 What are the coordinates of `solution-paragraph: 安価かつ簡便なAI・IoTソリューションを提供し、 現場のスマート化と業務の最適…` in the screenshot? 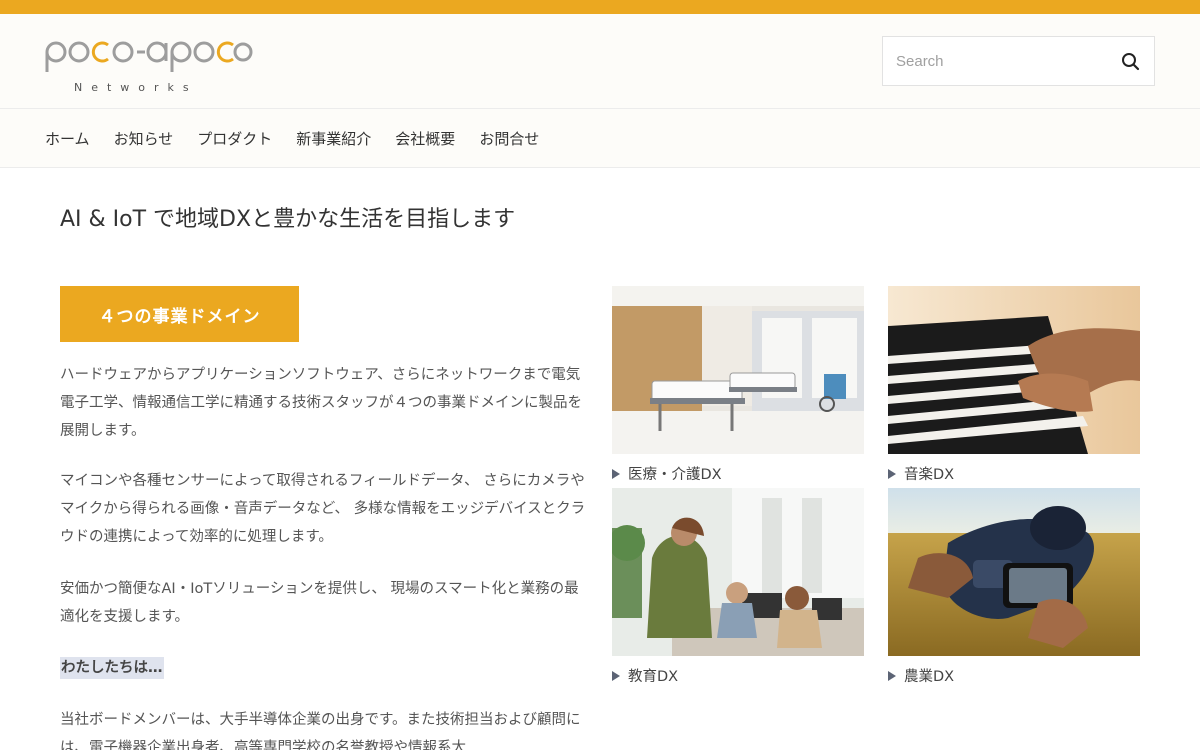 It's located at (319, 603).